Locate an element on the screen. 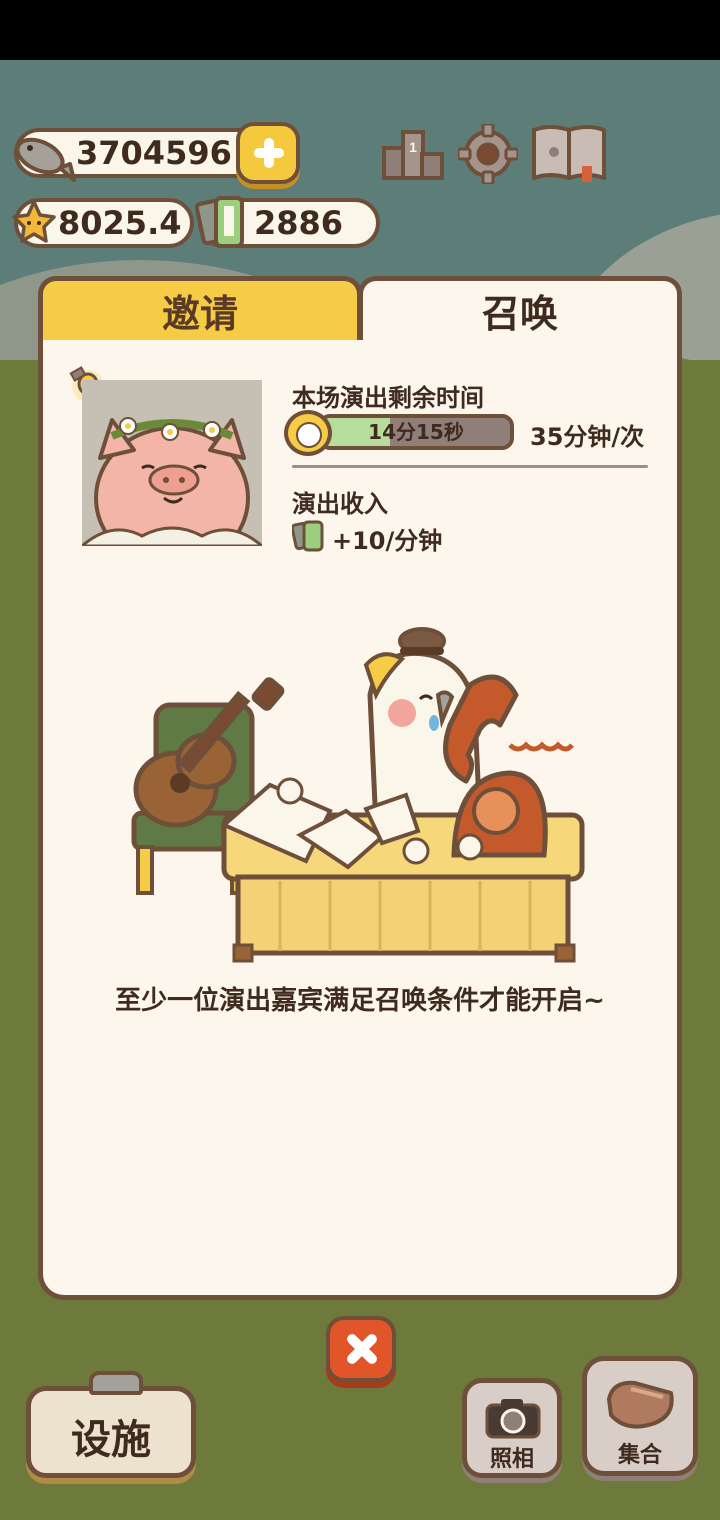  remaining-time-value: 14分15秒 is located at coordinates (416, 432).